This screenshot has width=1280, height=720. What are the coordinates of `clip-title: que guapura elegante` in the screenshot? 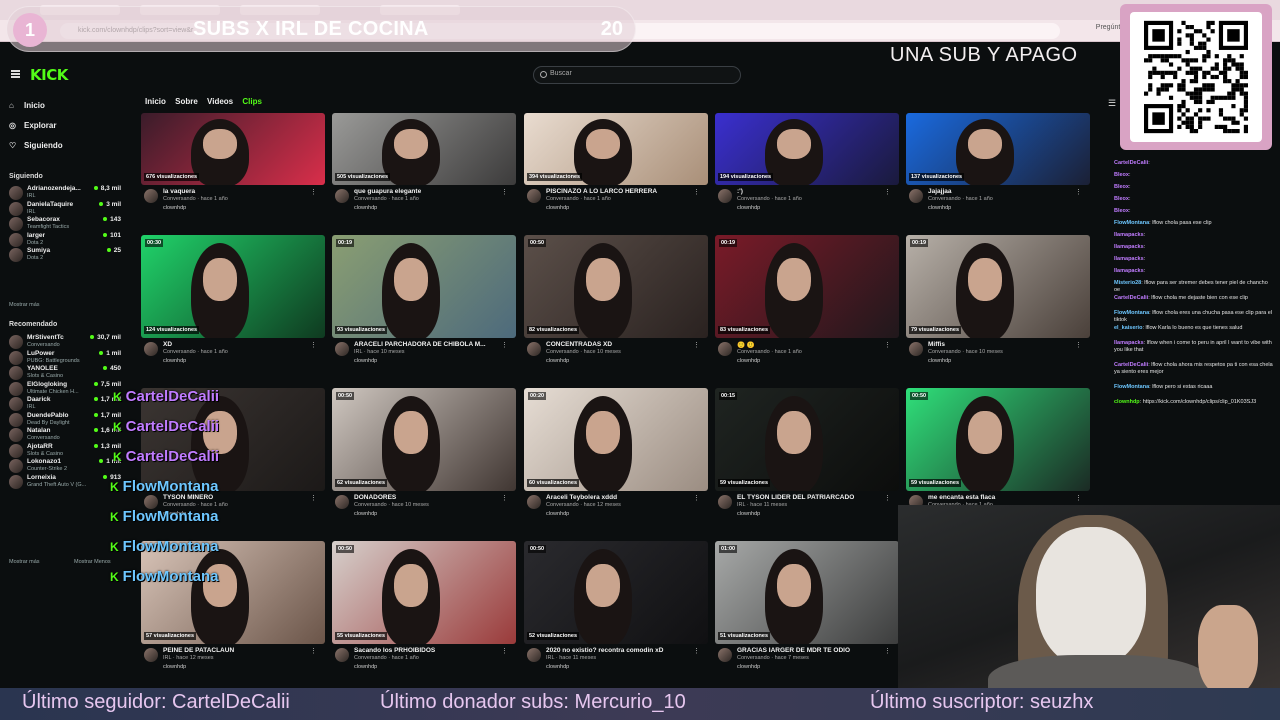 It's located at (429, 191).